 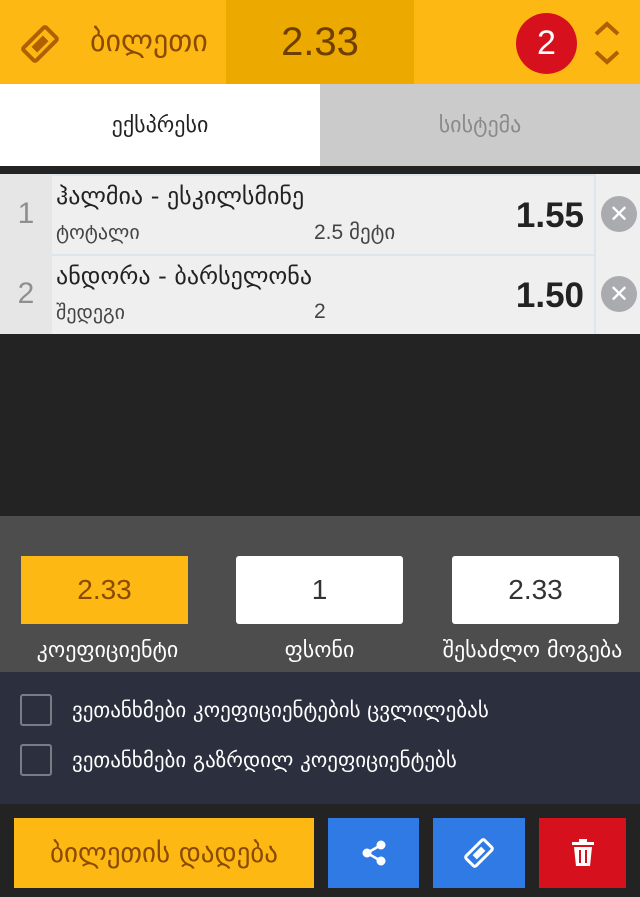 What do you see at coordinates (164, 853) in the screenshot?
I see `place-bet-button: ბილეთის დადება` at bounding box center [164, 853].